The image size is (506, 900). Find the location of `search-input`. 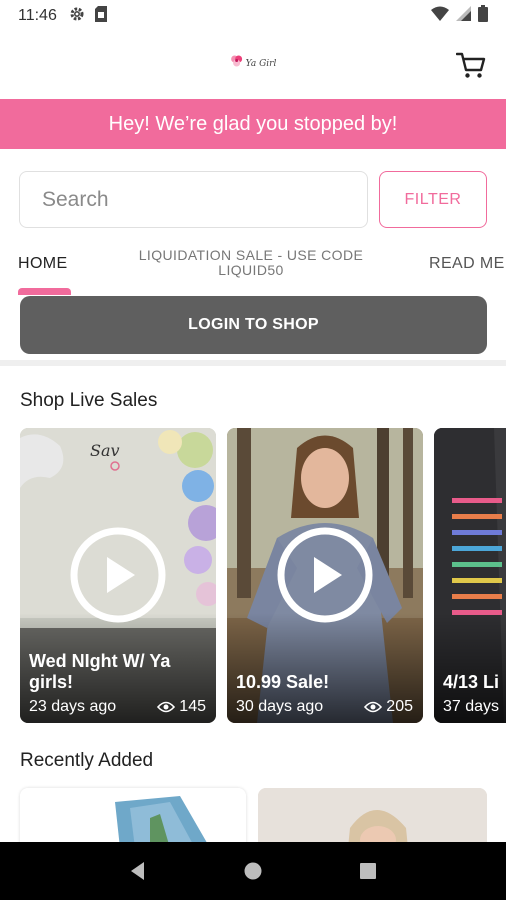

search-input is located at coordinates (193, 199).